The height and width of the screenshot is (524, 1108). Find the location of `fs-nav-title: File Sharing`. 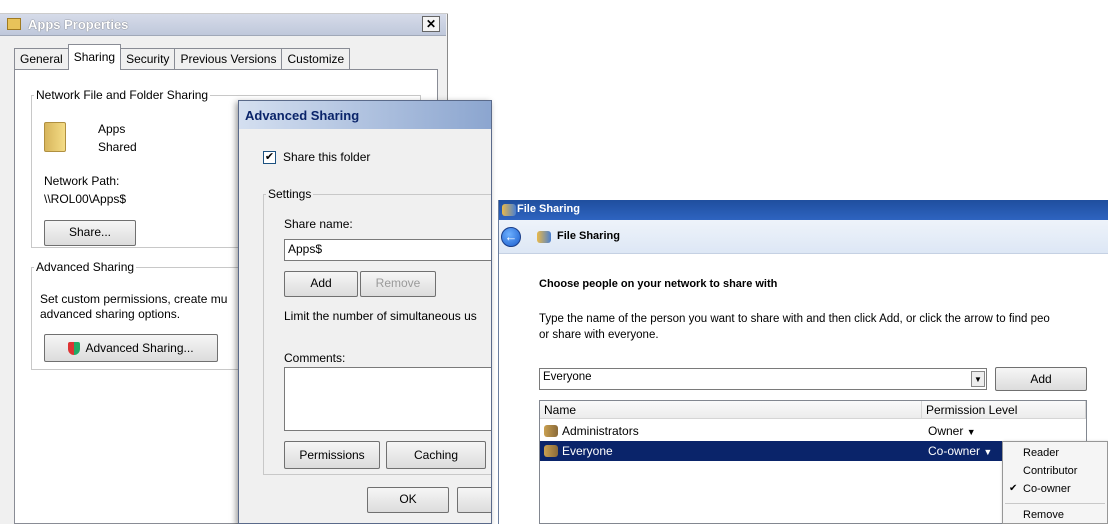

fs-nav-title: File Sharing is located at coordinates (588, 236).